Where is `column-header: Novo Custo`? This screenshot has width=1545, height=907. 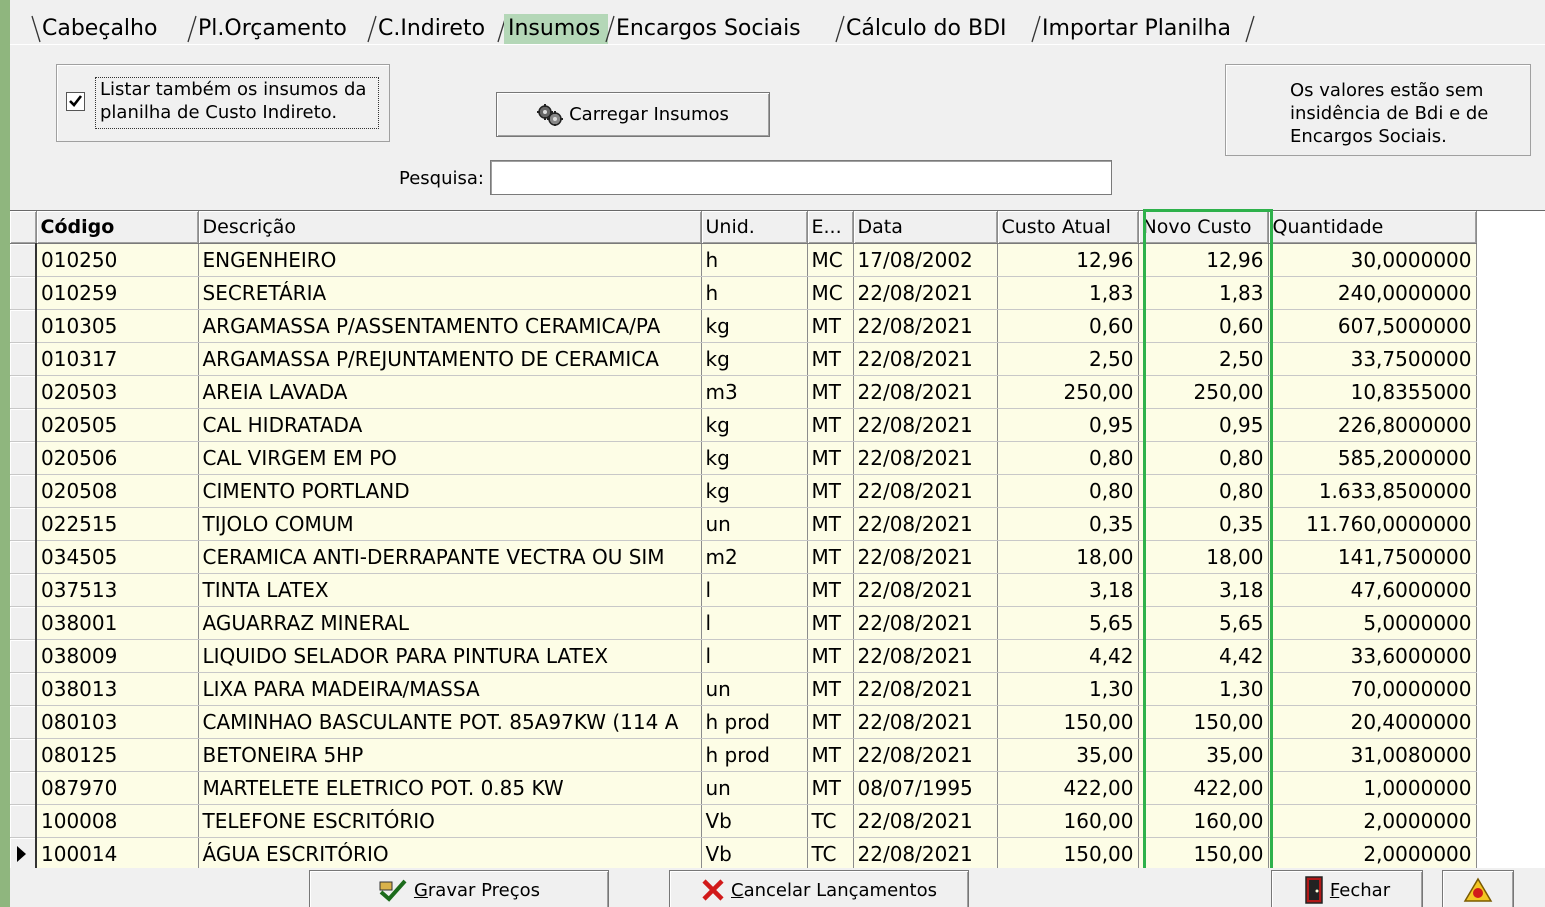 column-header: Novo Custo is located at coordinates (1203, 227).